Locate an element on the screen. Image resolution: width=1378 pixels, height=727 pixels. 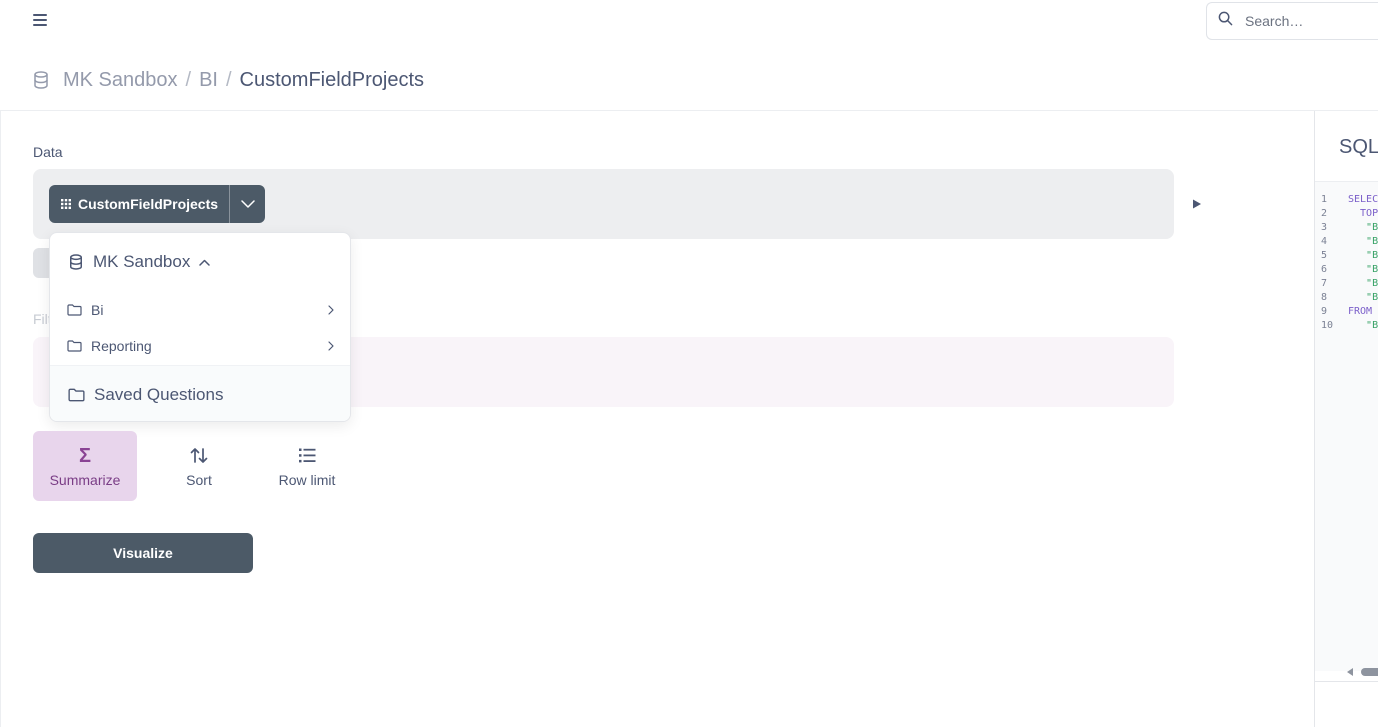
search-icon is located at coordinates (1225, 21).